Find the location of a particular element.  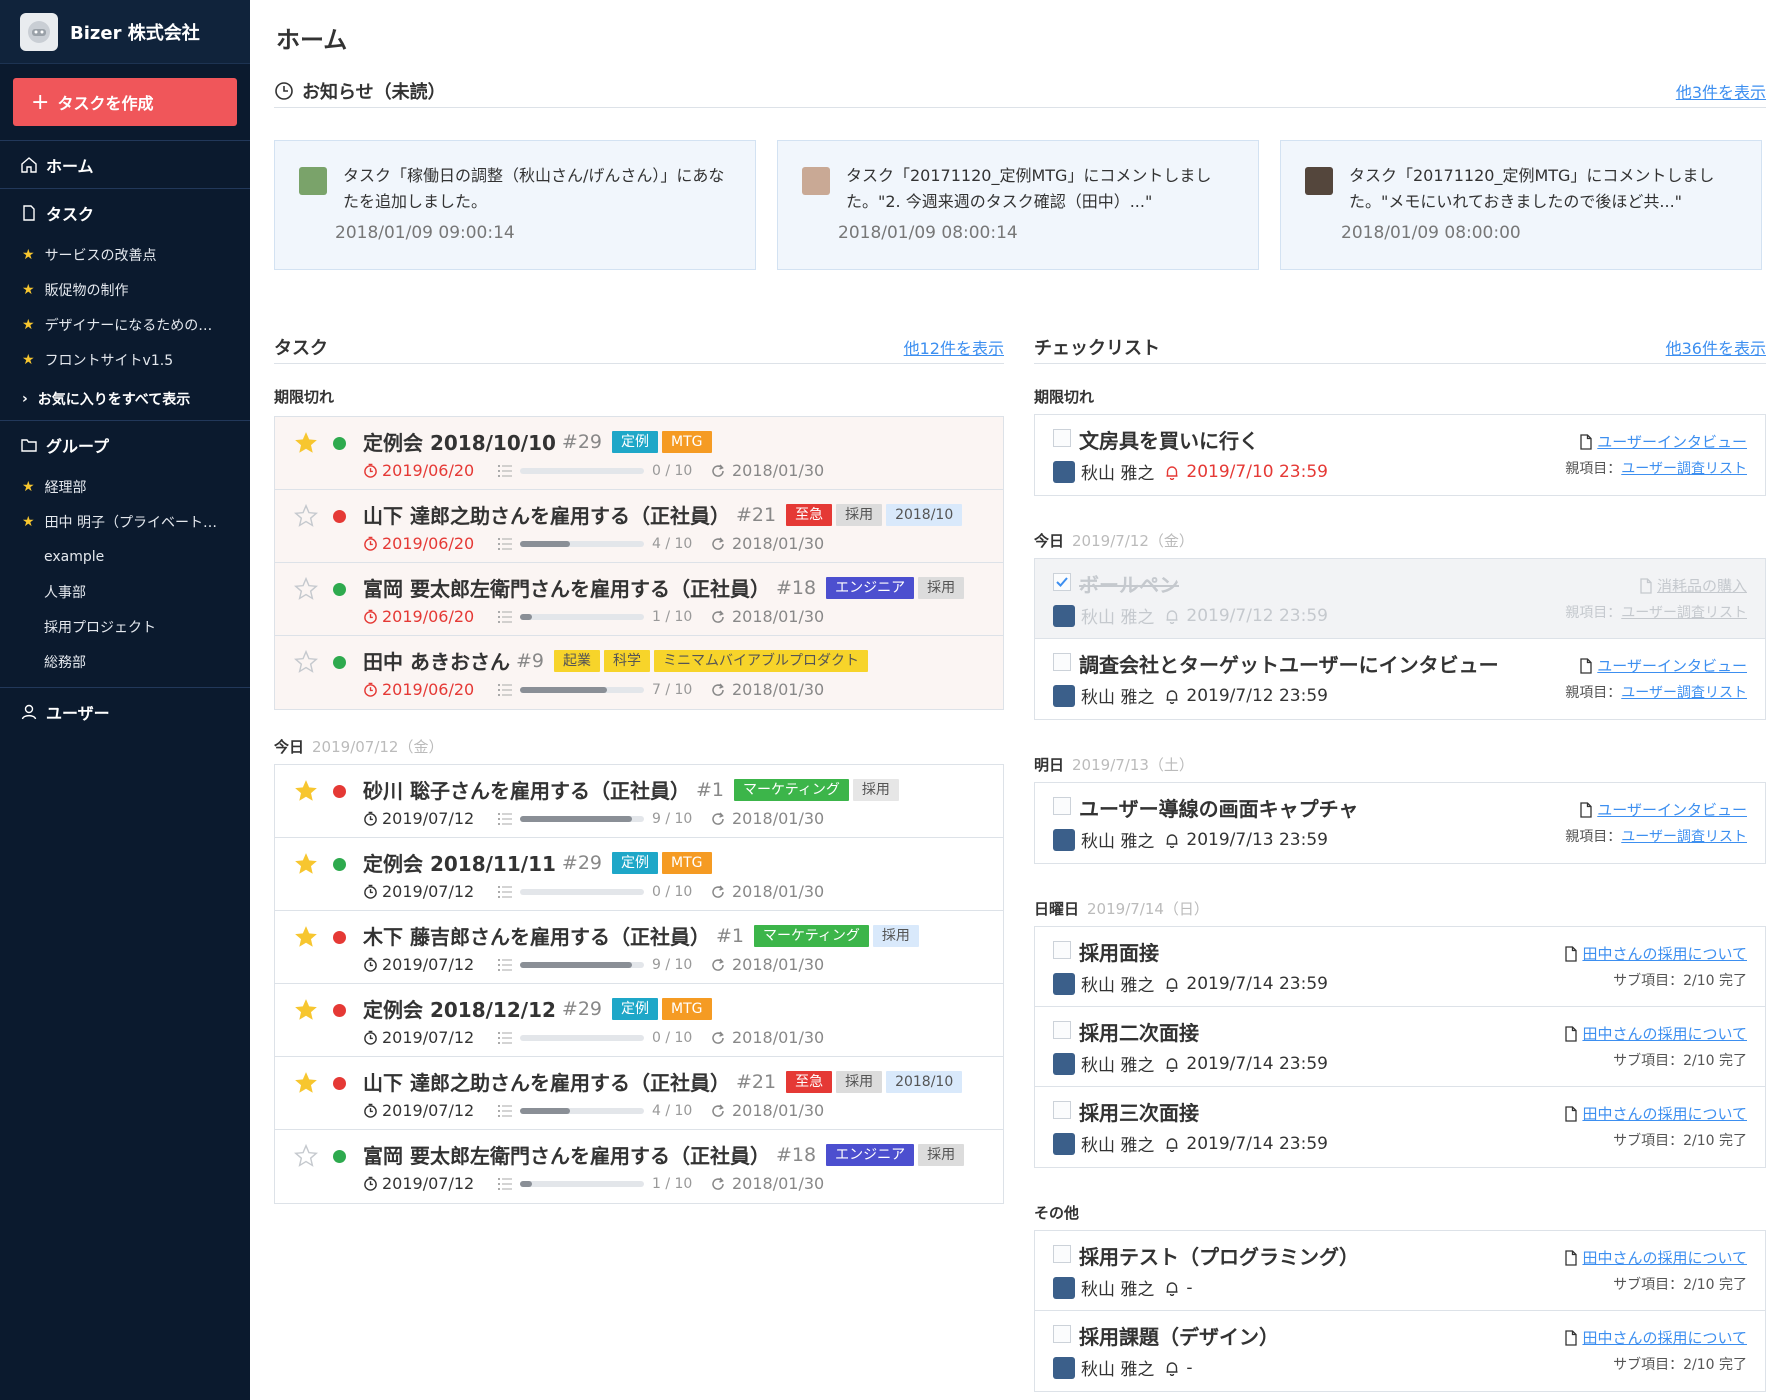

task-title: 定例会 2018/11/11 is located at coordinates (459, 862).